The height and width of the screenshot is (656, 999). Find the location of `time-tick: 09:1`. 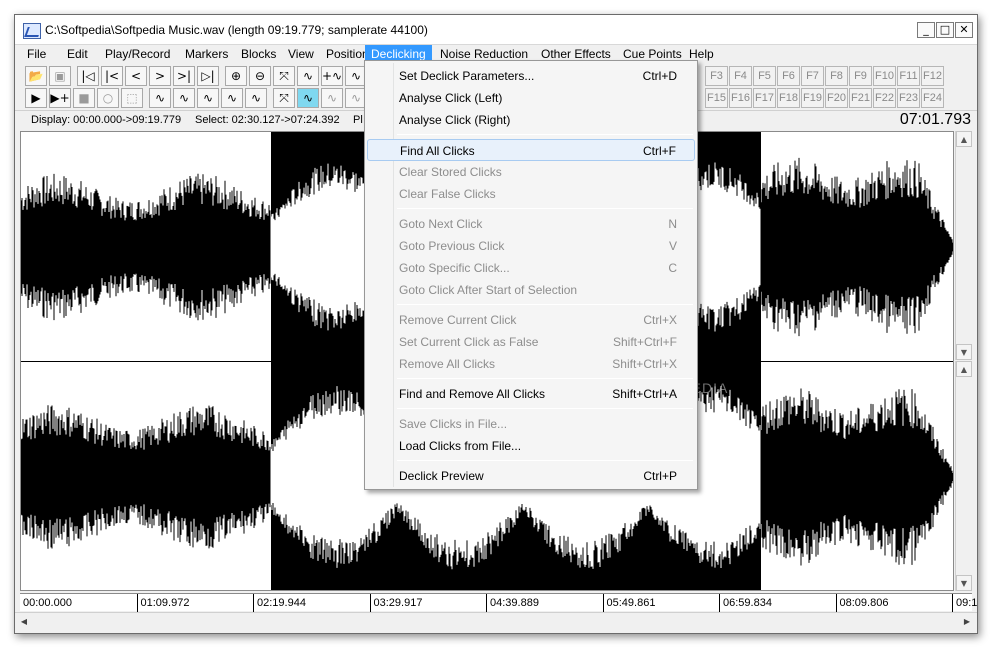

time-tick: 09:1 is located at coordinates (964, 603).